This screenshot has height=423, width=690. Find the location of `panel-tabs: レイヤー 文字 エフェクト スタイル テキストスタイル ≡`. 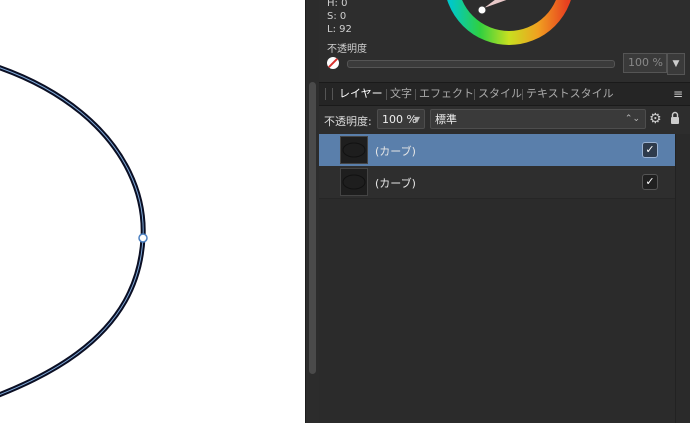

panel-tabs: レイヤー 文字 エフェクト スタイル テキストスタイル ≡ is located at coordinates (504, 94).